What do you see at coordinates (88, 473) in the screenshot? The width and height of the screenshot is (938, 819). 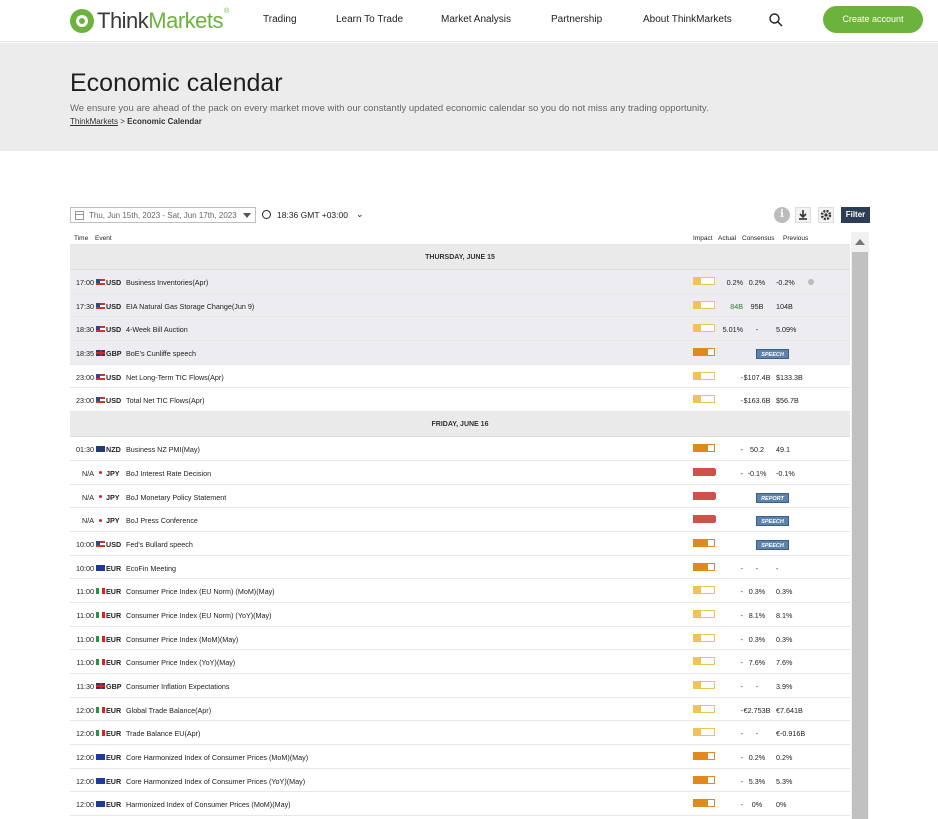 I see `event-time: N/A` at bounding box center [88, 473].